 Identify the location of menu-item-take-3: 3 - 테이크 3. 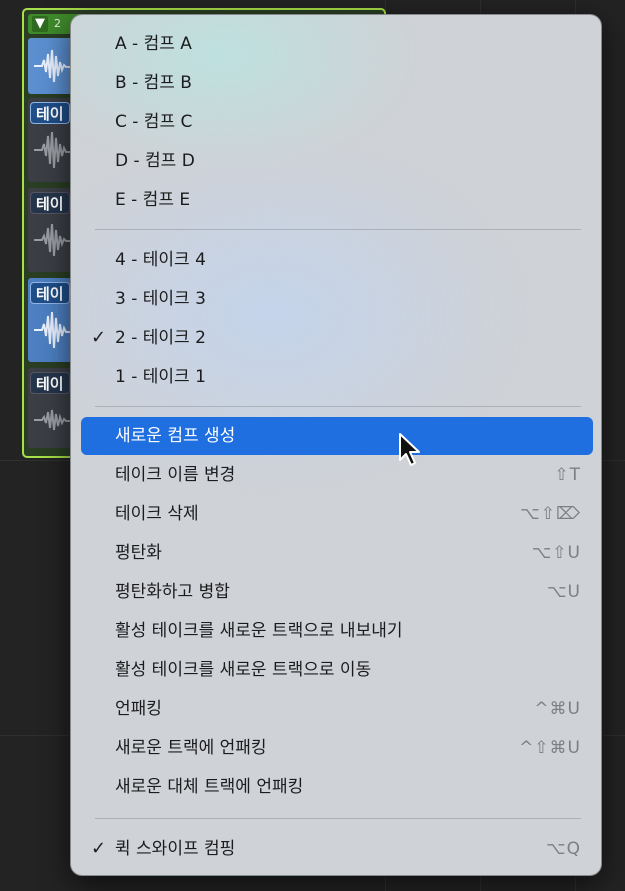
(337, 299).